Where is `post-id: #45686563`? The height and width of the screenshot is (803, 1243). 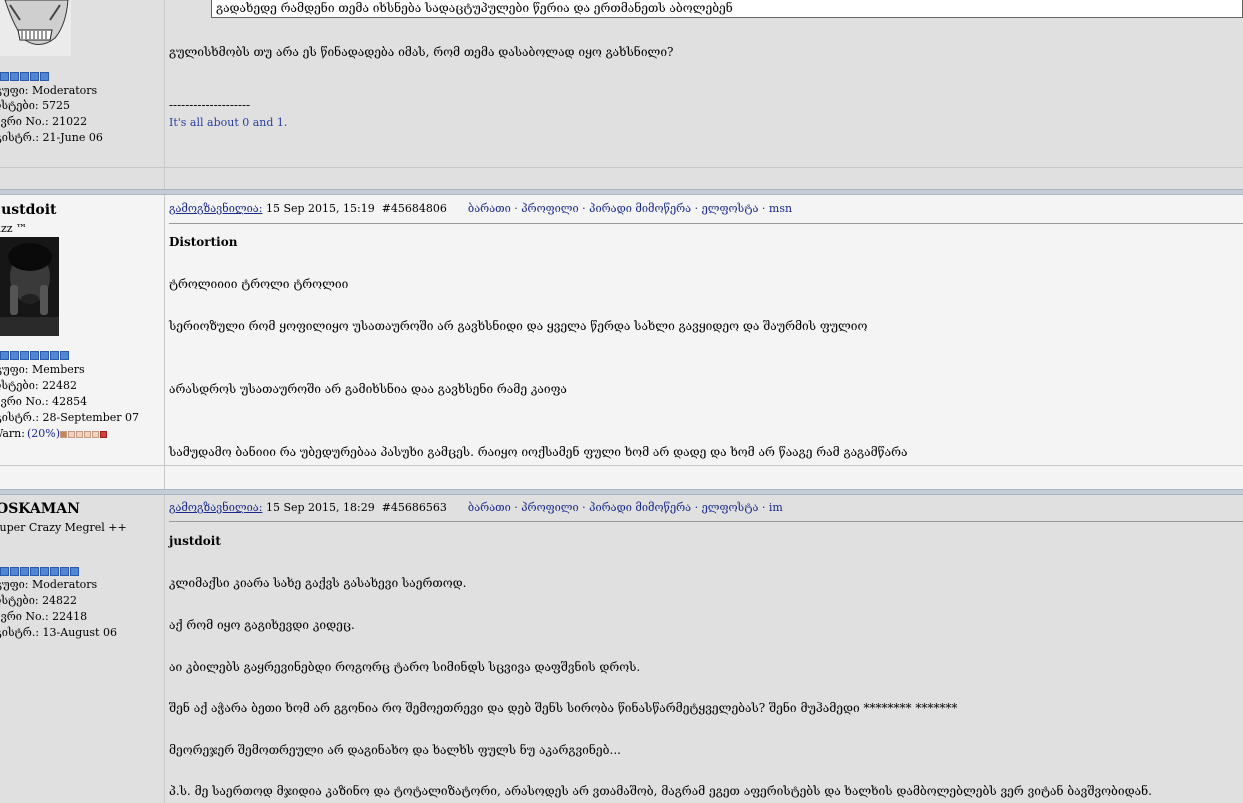 post-id: #45686563 is located at coordinates (414, 507).